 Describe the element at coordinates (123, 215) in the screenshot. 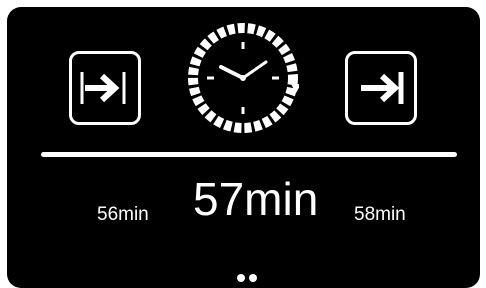

I see `previous-duration-option: 56min` at that location.